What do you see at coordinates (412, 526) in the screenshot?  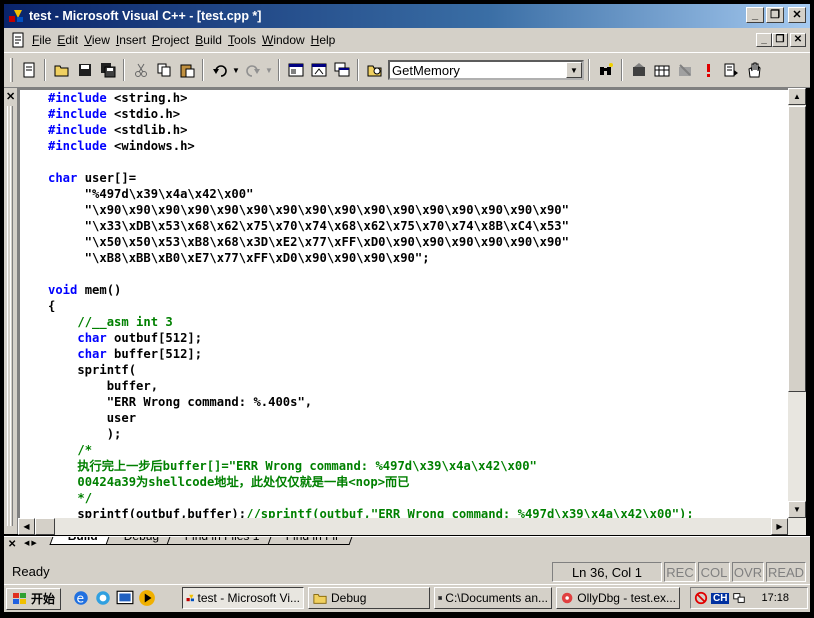 I see `horizontal-scrollbar: ◀ ▶` at bounding box center [412, 526].